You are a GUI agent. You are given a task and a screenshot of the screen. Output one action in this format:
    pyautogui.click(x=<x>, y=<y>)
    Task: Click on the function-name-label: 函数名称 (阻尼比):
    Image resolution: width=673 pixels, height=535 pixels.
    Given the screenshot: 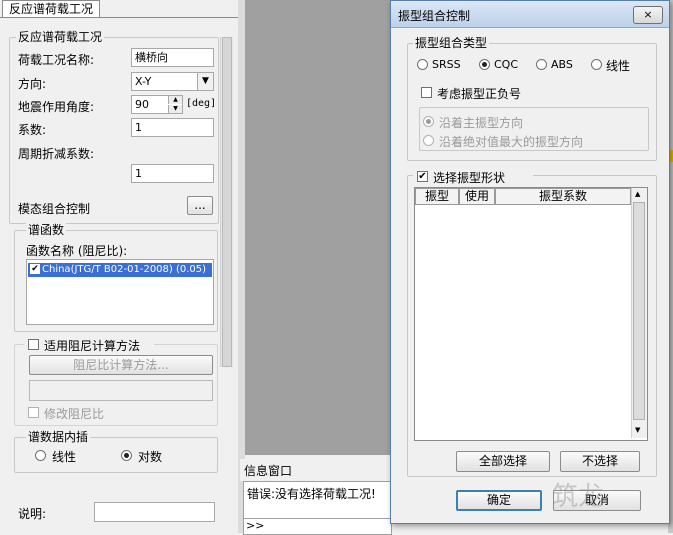 What is the action you would take?
    pyautogui.click(x=77, y=251)
    